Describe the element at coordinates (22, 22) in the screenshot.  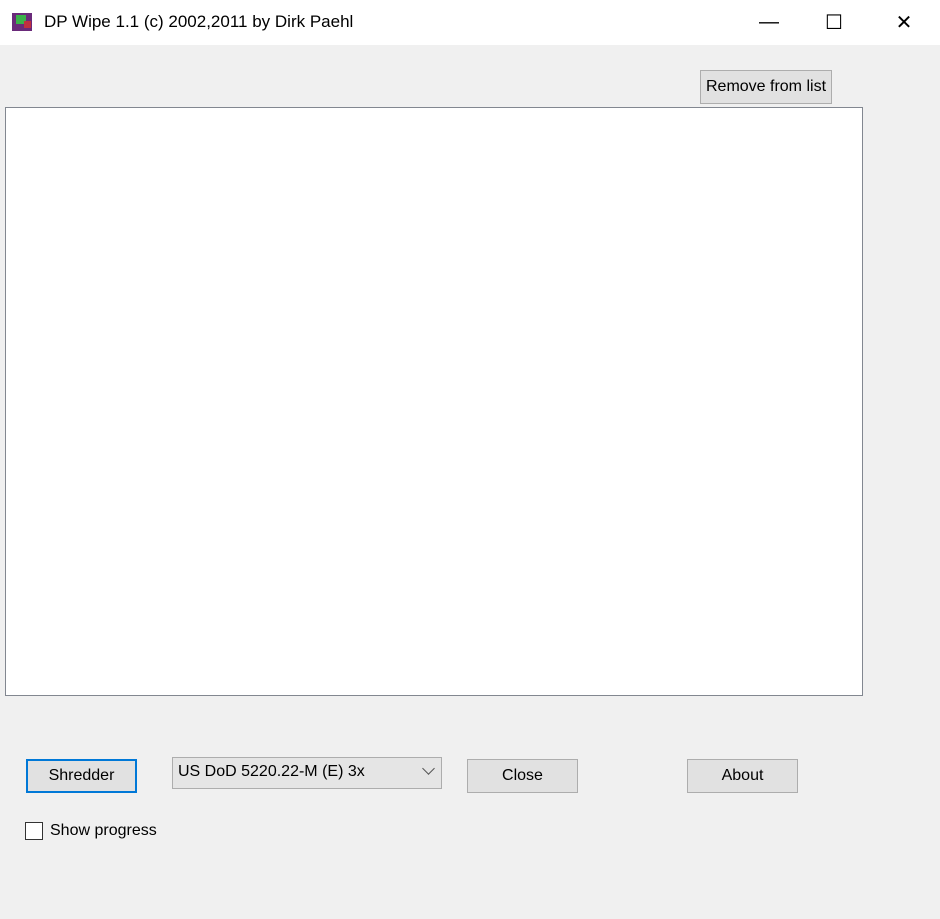
I see `app-icon` at that location.